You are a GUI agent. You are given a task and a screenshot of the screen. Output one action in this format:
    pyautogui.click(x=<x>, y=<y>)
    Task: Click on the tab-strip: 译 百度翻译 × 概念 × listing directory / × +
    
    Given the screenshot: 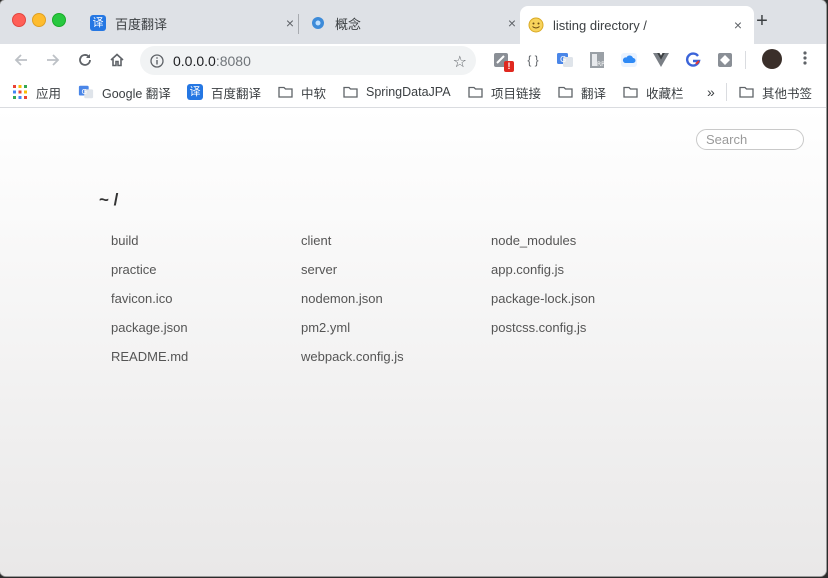 What is the action you would take?
    pyautogui.click(x=413, y=22)
    